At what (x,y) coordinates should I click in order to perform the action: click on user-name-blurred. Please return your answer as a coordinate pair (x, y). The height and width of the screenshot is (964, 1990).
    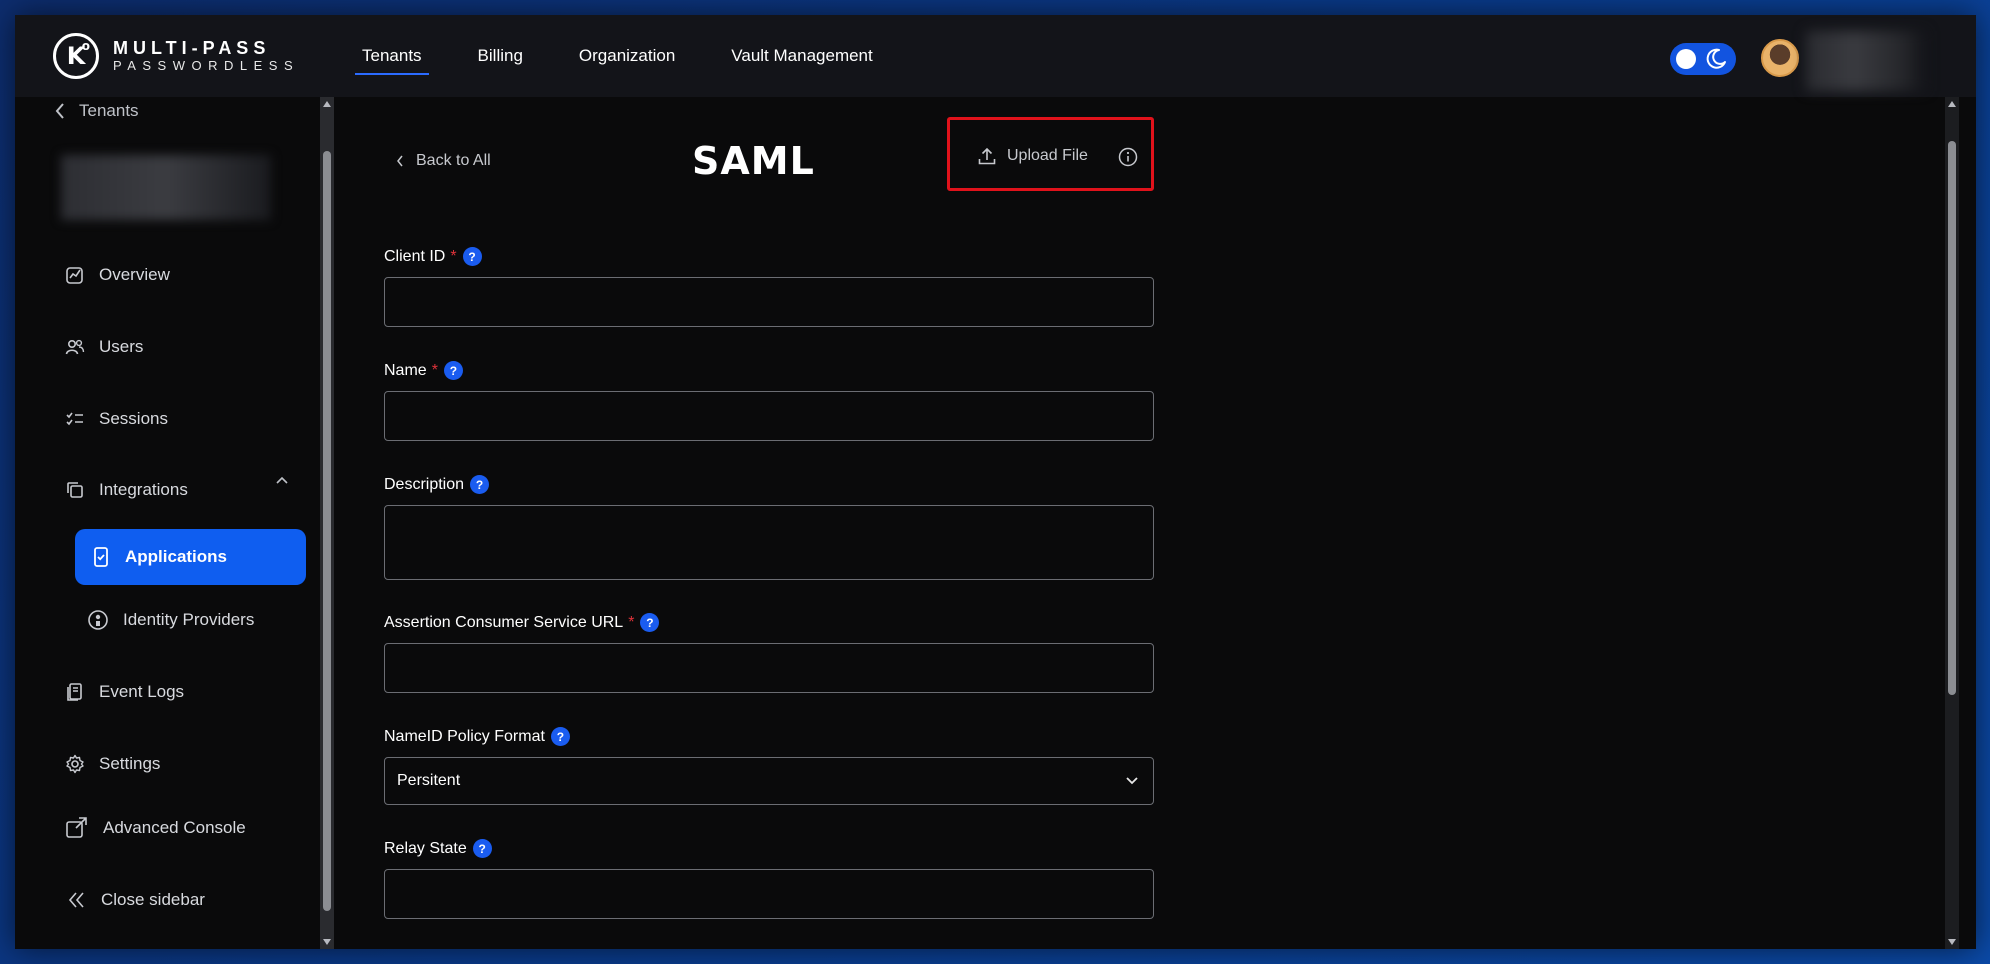
    Looking at the image, I should click on (1866, 61).